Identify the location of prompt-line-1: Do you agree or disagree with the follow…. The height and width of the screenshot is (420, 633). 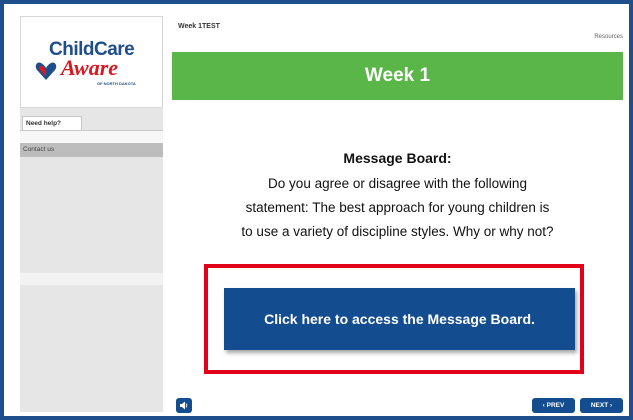
(397, 183).